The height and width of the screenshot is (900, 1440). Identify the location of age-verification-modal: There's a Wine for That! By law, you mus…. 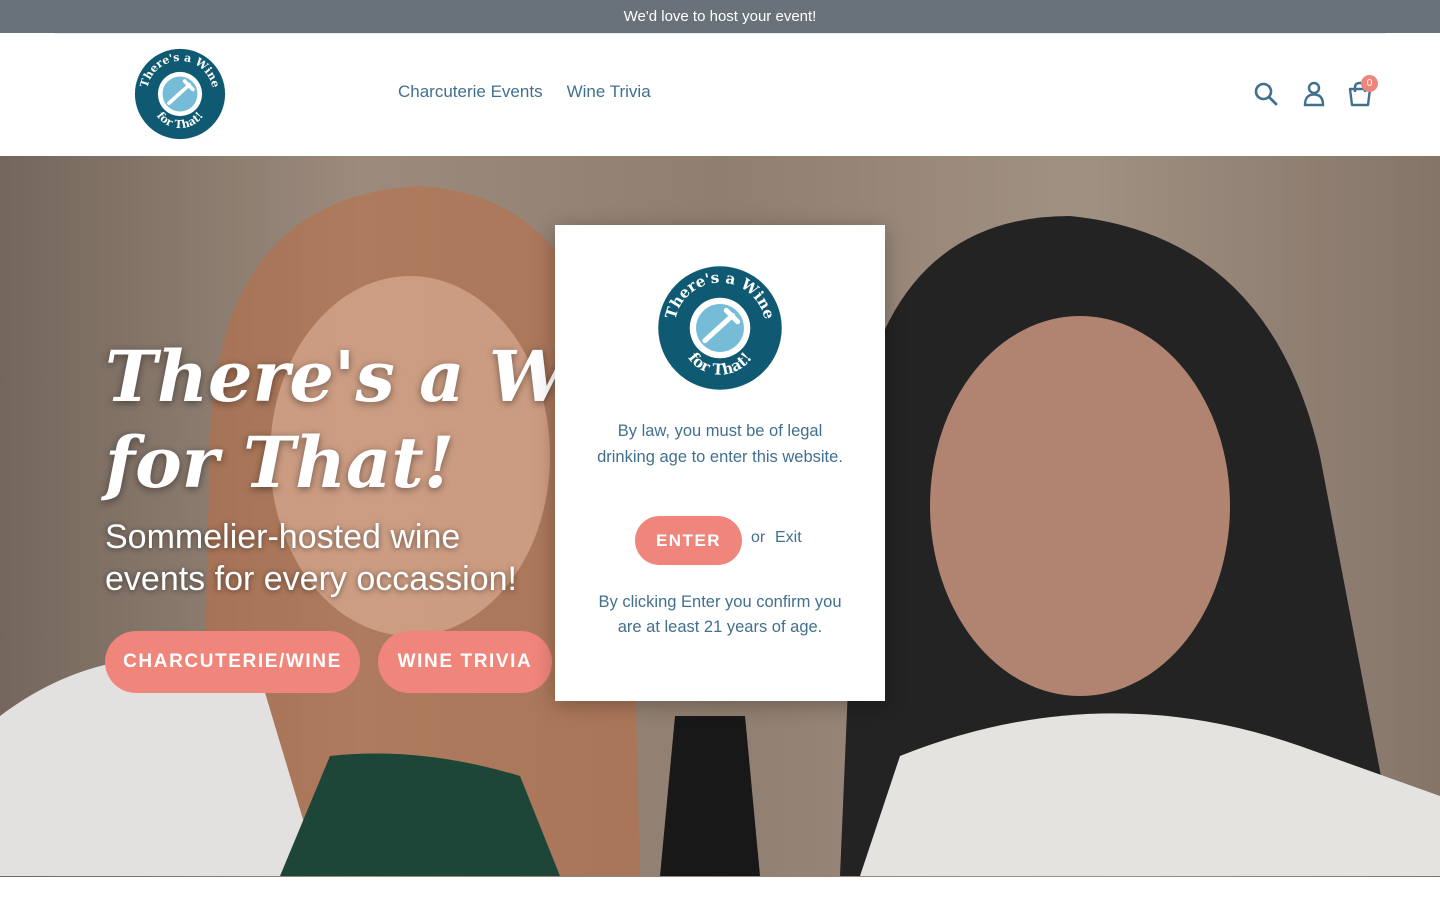
(720, 463).